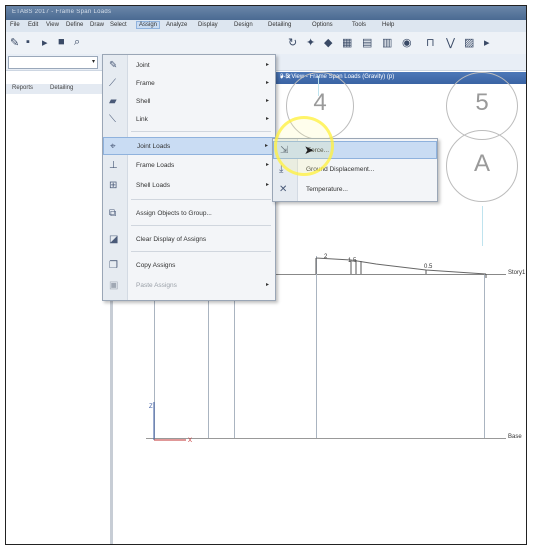  Describe the element at coordinates (112, 83) in the screenshot. I see `frame-icon: ⟋` at that location.